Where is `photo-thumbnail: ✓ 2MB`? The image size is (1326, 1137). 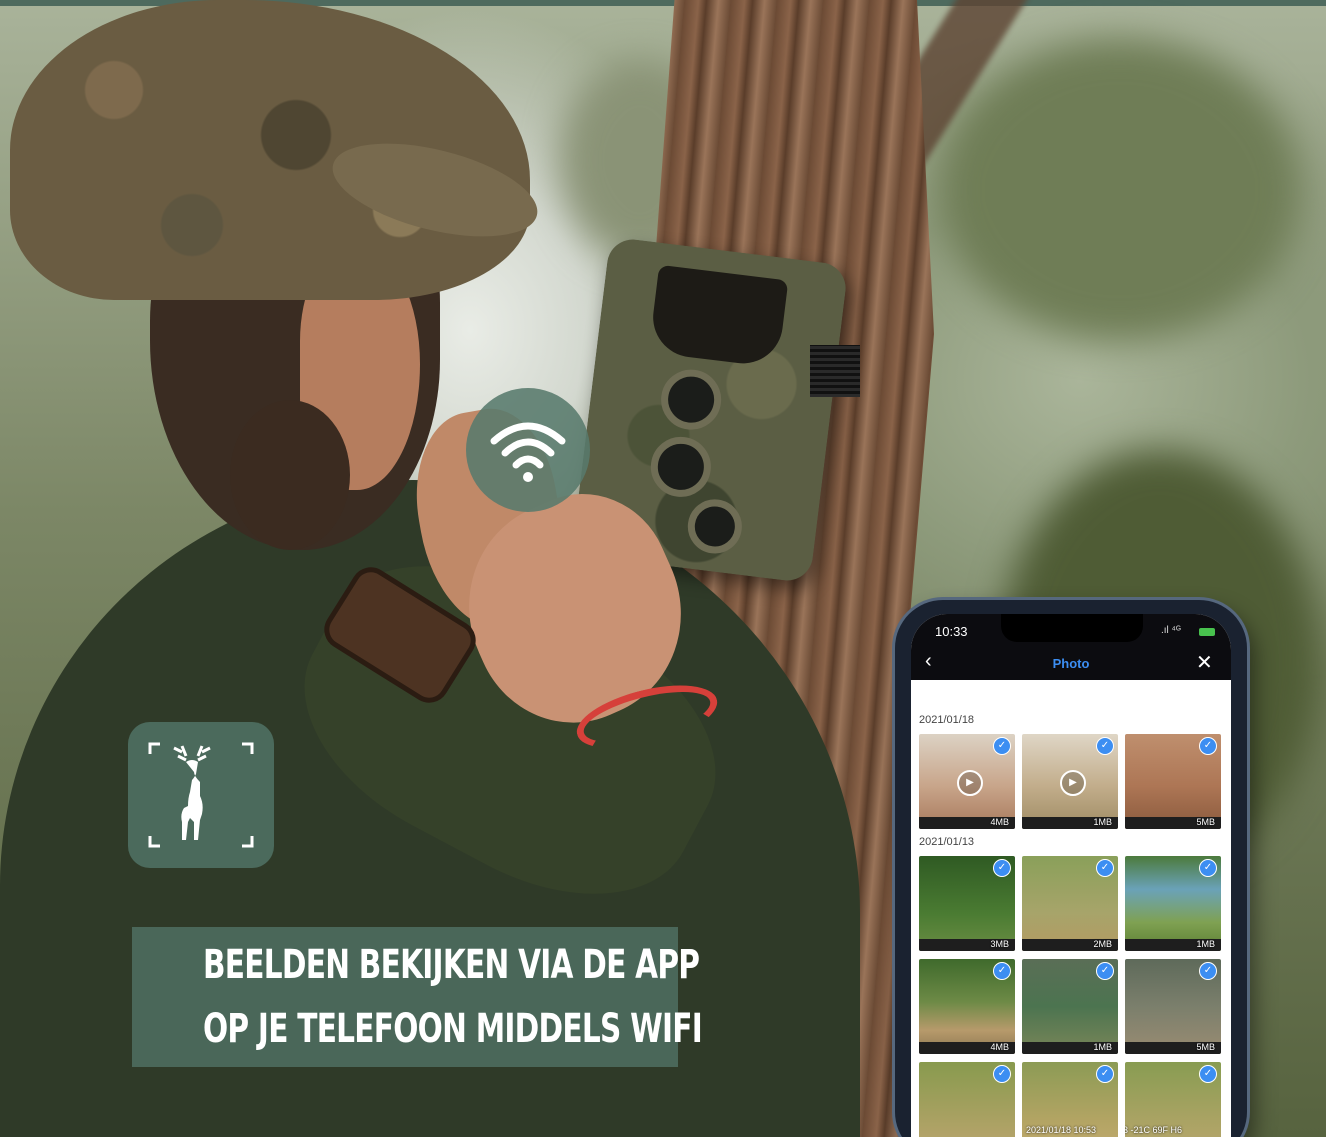
photo-thumbnail: ✓ 2MB is located at coordinates (1070, 903).